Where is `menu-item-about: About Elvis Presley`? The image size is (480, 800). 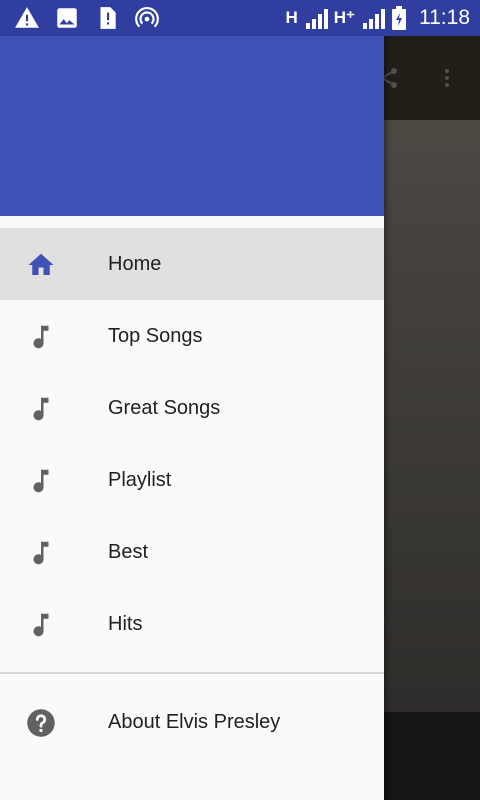 menu-item-about: About Elvis Presley is located at coordinates (192, 722).